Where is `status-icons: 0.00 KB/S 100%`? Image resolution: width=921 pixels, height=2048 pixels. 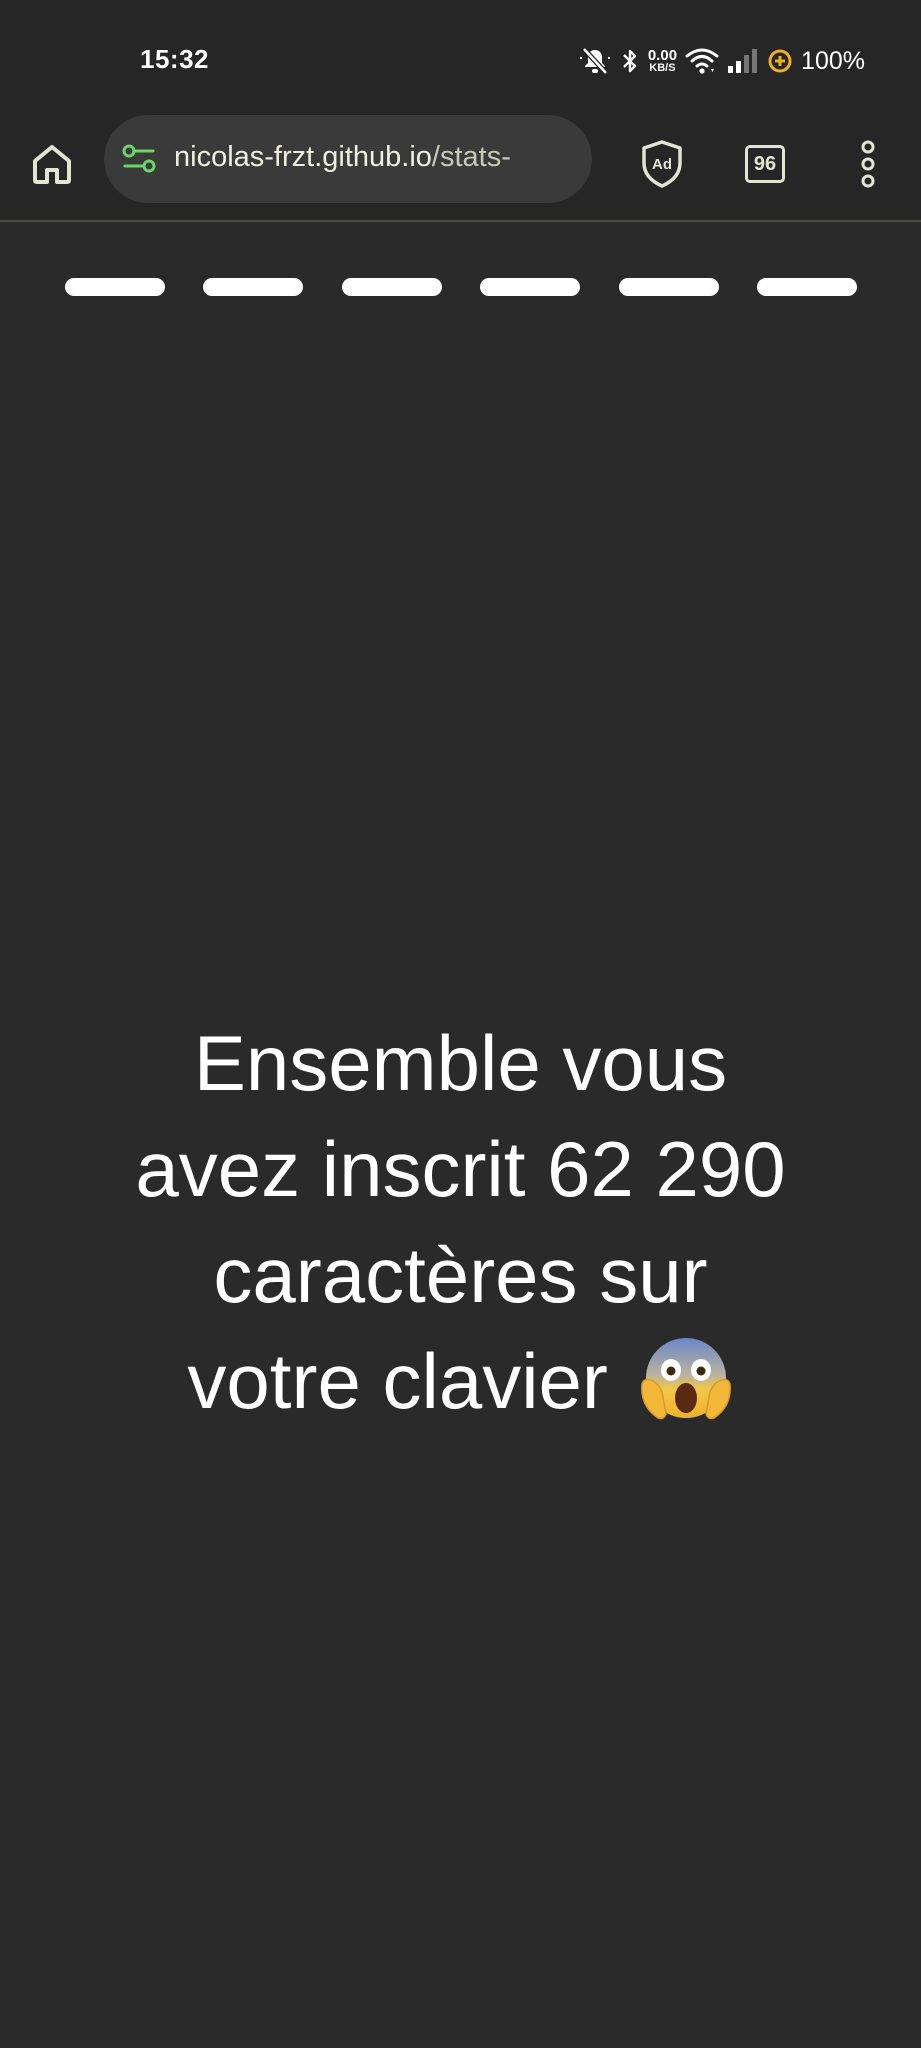 status-icons: 0.00 KB/S 100% is located at coordinates (717, 61).